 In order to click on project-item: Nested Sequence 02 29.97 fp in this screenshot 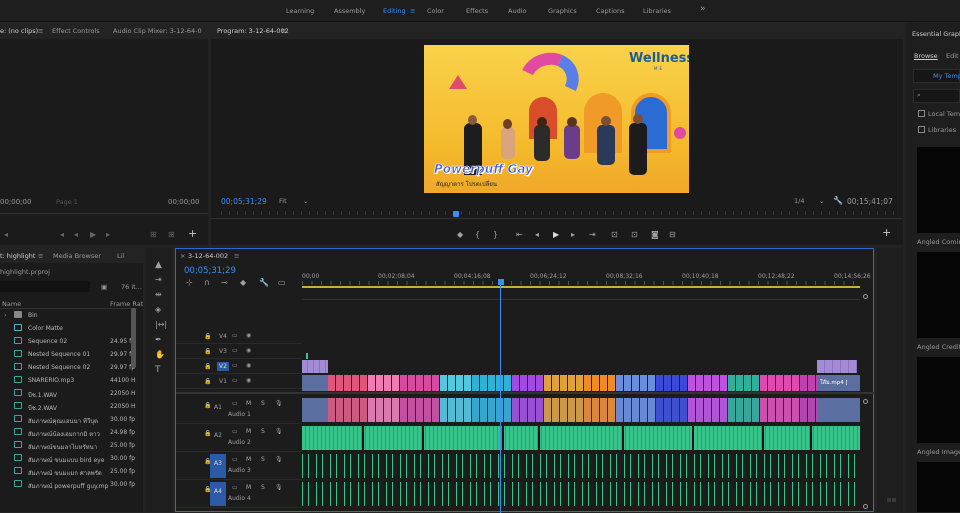, I will do `click(68, 367)`.